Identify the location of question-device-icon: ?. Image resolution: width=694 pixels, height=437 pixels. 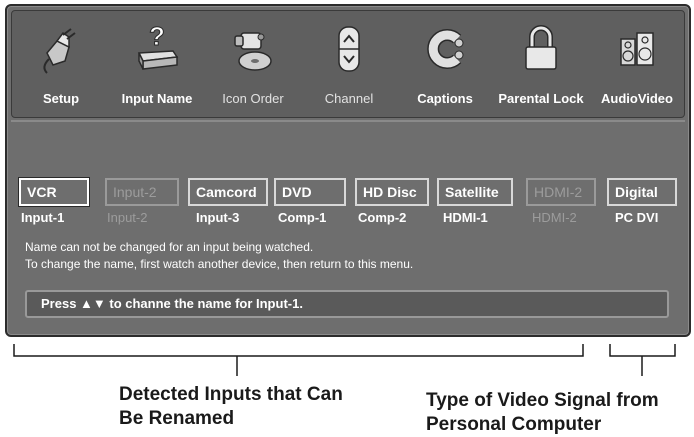
(158, 46).